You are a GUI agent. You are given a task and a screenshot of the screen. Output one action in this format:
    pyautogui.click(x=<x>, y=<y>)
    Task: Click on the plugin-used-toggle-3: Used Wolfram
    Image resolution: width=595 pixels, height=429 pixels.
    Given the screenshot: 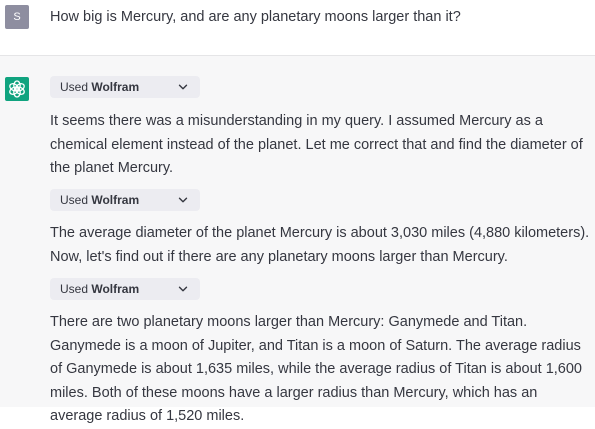 What is the action you would take?
    pyautogui.click(x=125, y=289)
    